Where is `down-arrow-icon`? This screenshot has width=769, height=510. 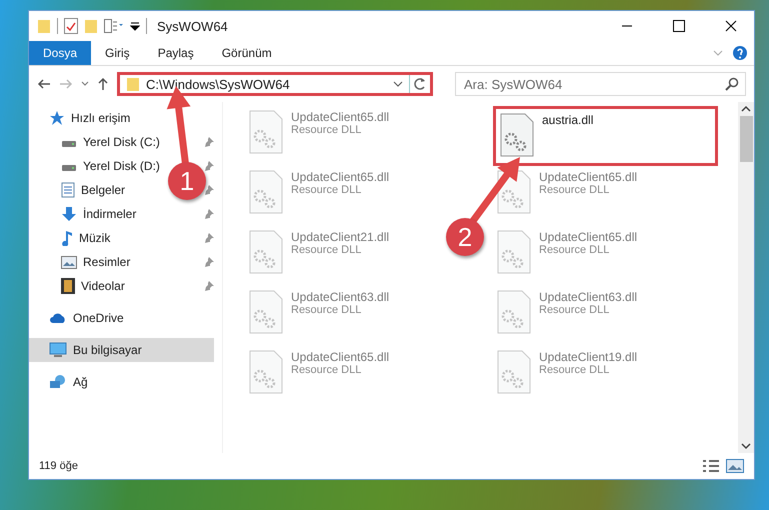
down-arrow-icon is located at coordinates (69, 214).